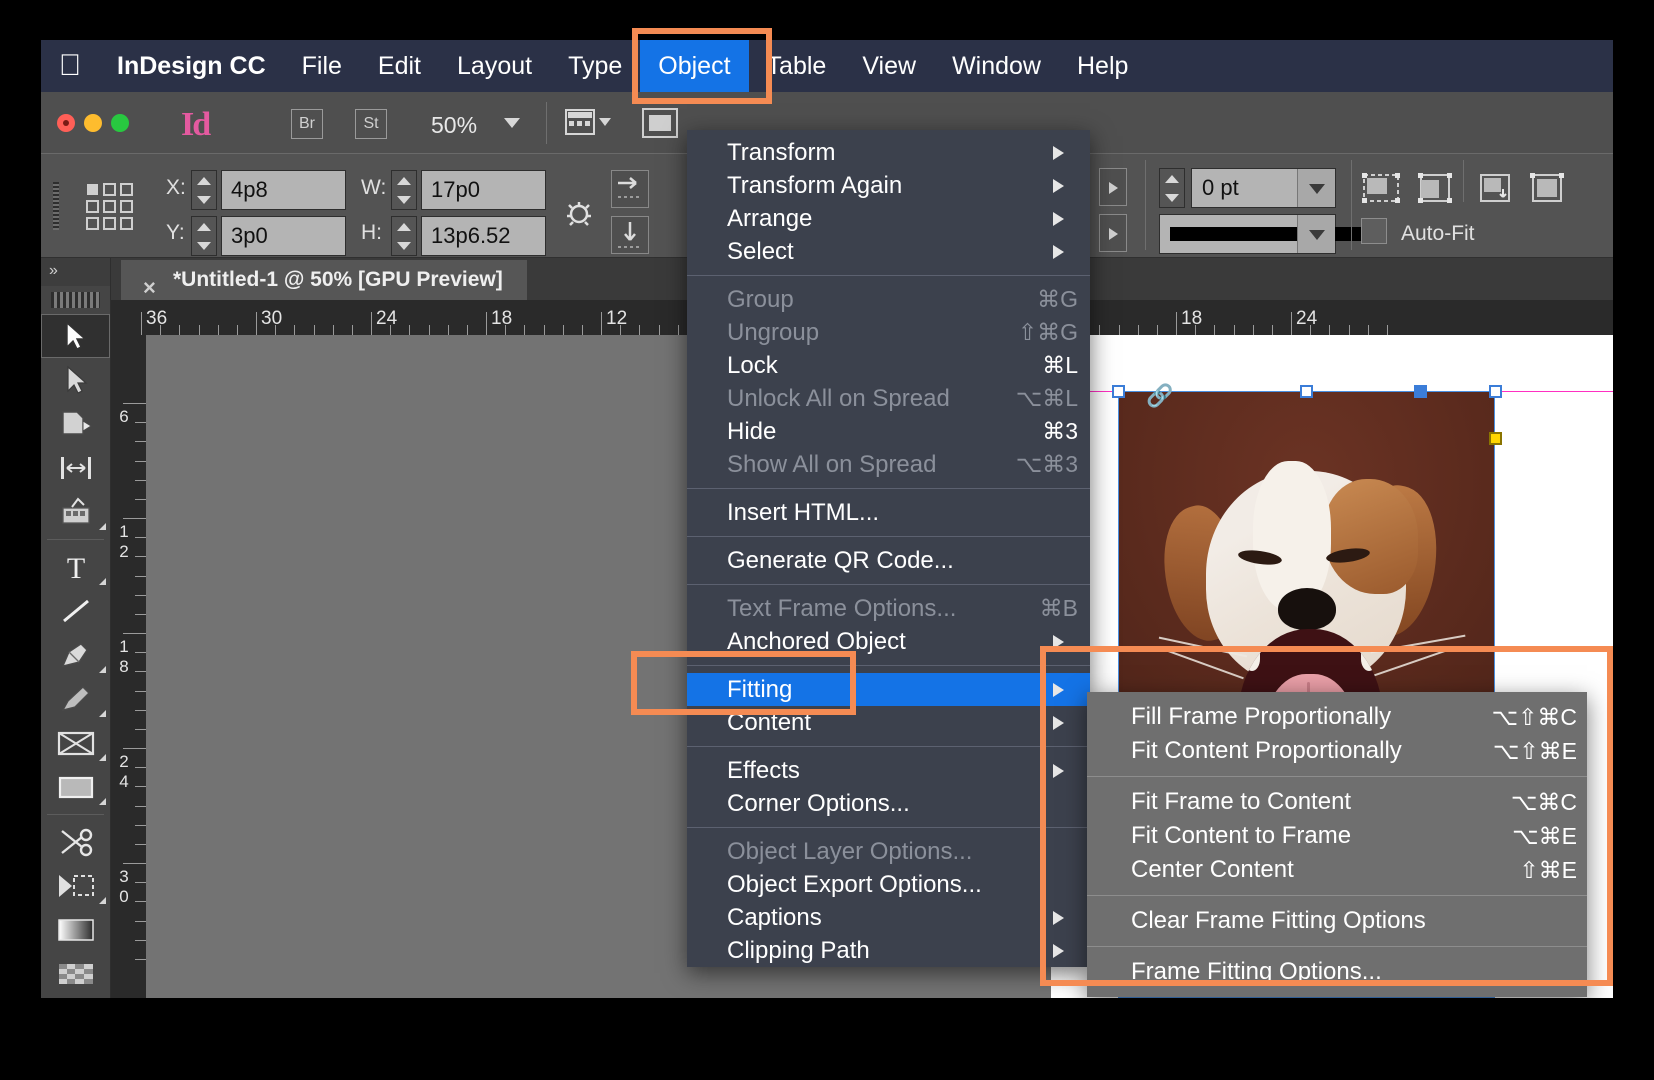 The width and height of the screenshot is (1654, 1080). What do you see at coordinates (75, 842) in the screenshot?
I see `tool-scissors` at bounding box center [75, 842].